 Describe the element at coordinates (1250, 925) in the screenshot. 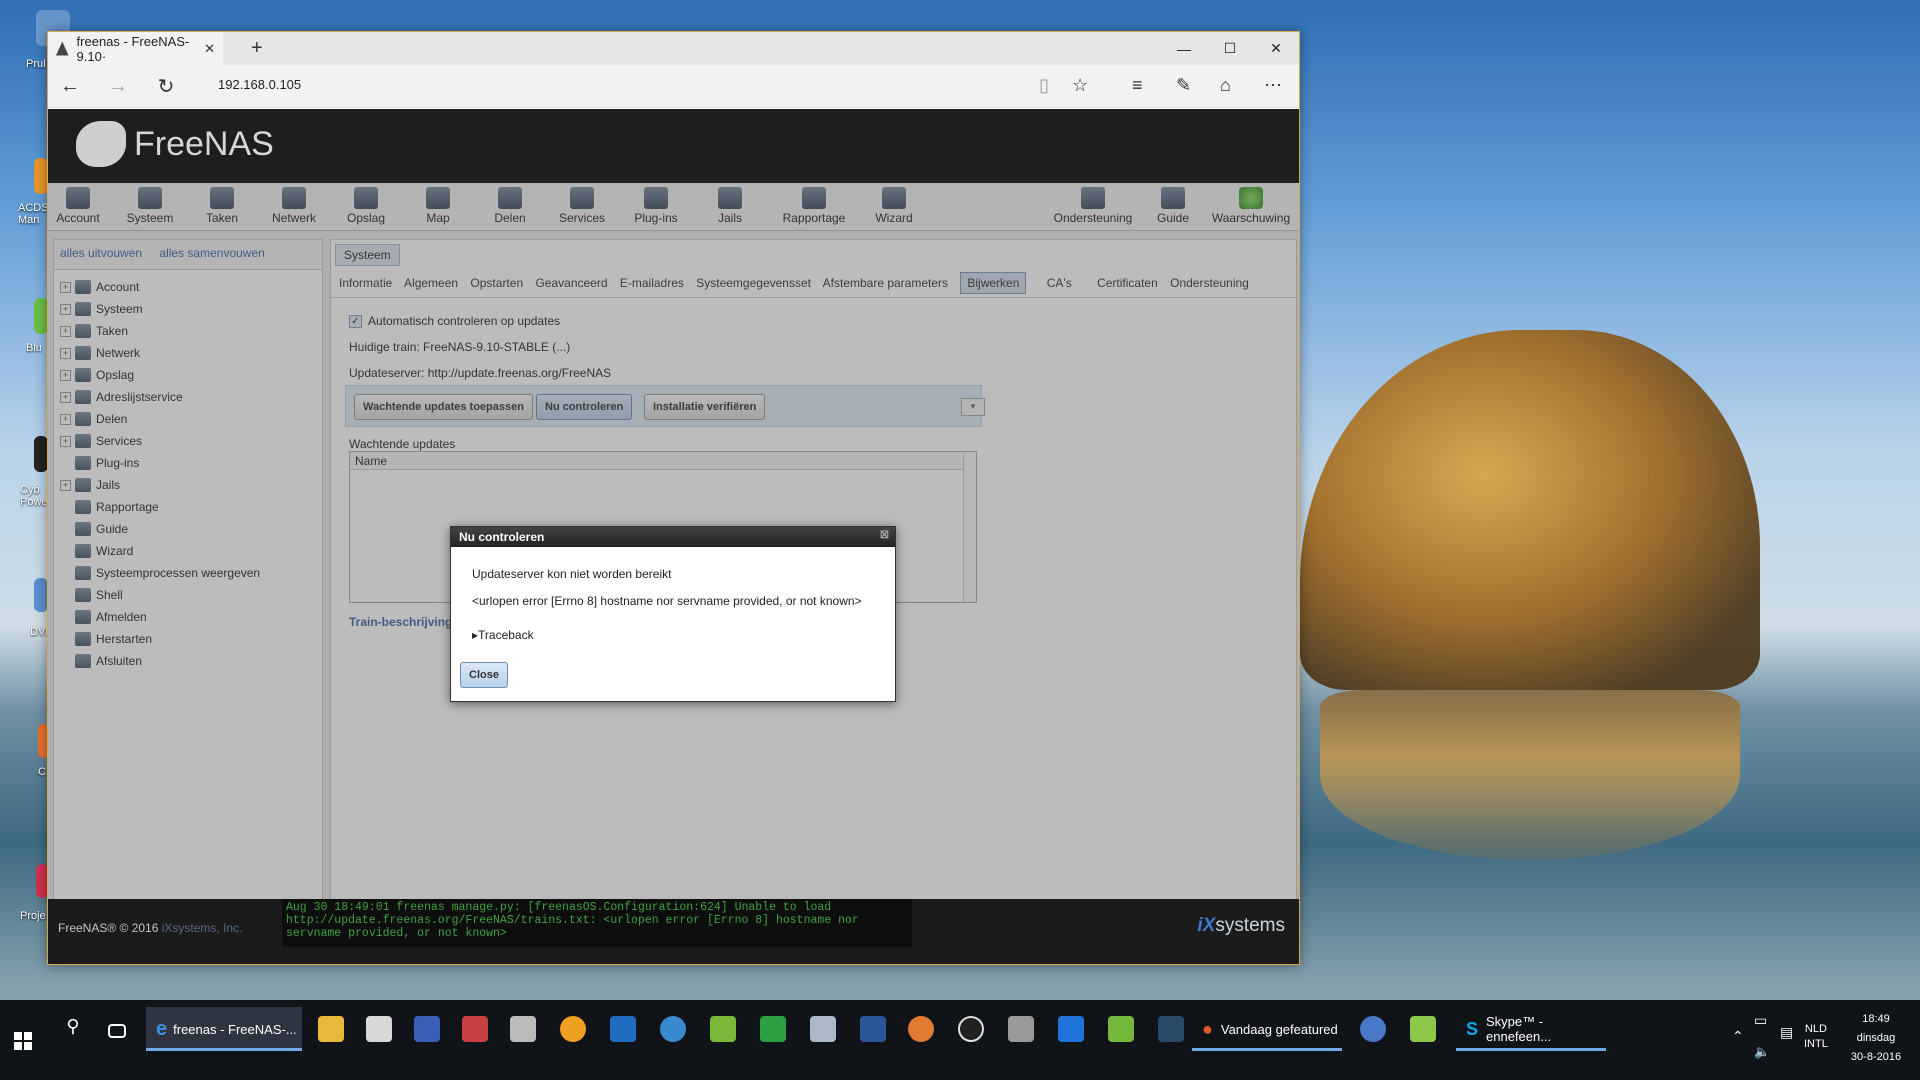

I see `systems-logo-text: systems` at that location.